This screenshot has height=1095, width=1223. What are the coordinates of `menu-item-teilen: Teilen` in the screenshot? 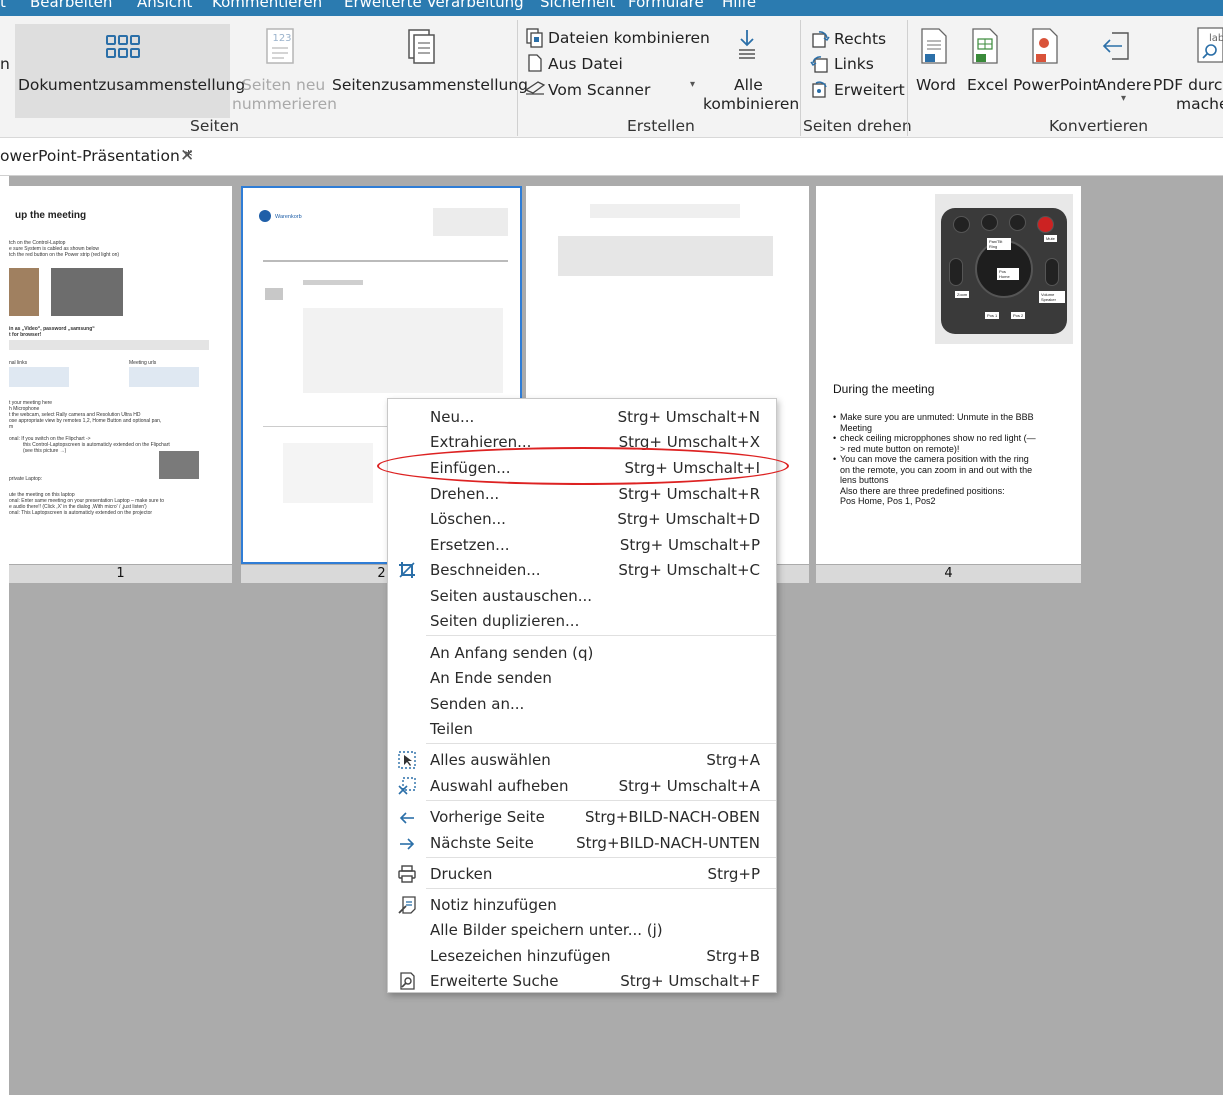 It's located at (582, 728).